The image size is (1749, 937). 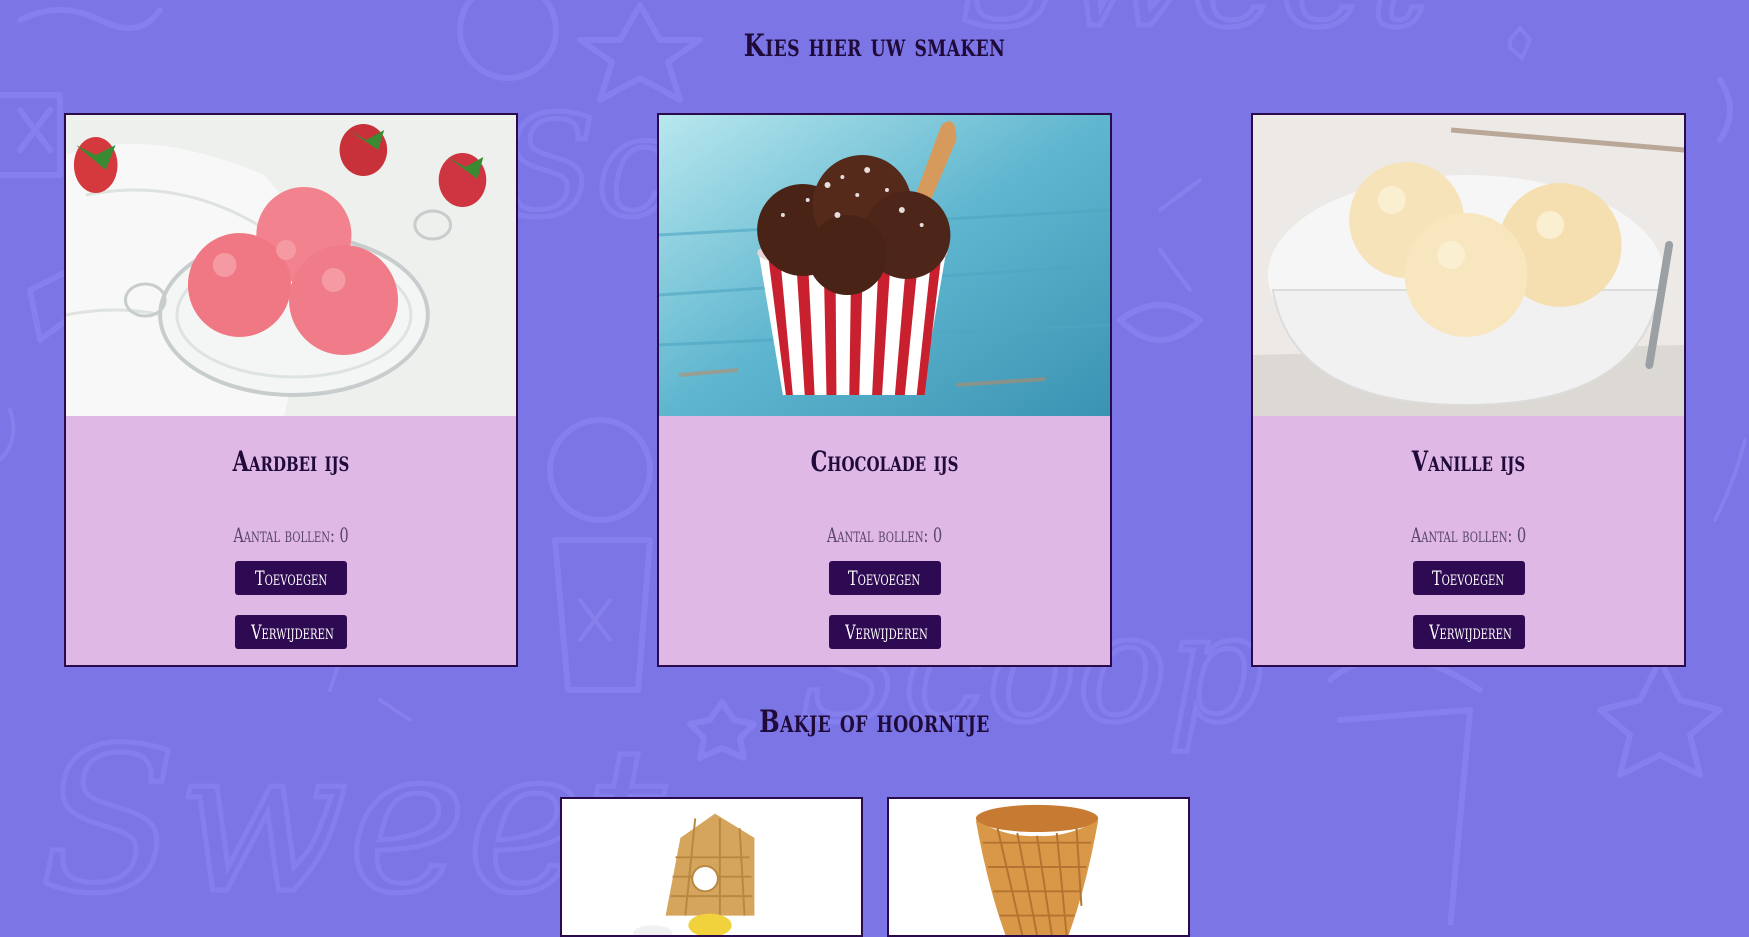 I want to click on containers-section-title: Bakje of hoorntje, so click(x=874, y=722).